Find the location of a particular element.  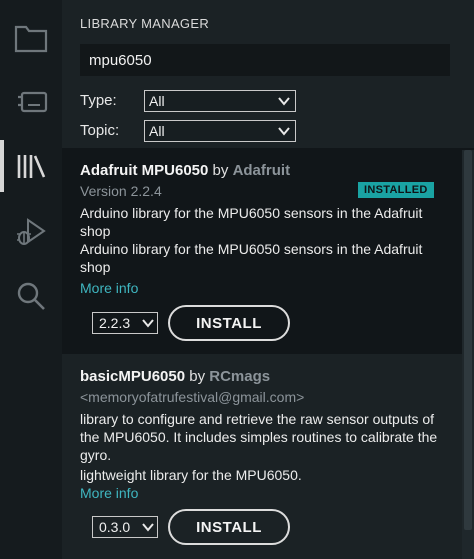

library-title: basicMPU6050 by RCmags is located at coordinates (175, 376).